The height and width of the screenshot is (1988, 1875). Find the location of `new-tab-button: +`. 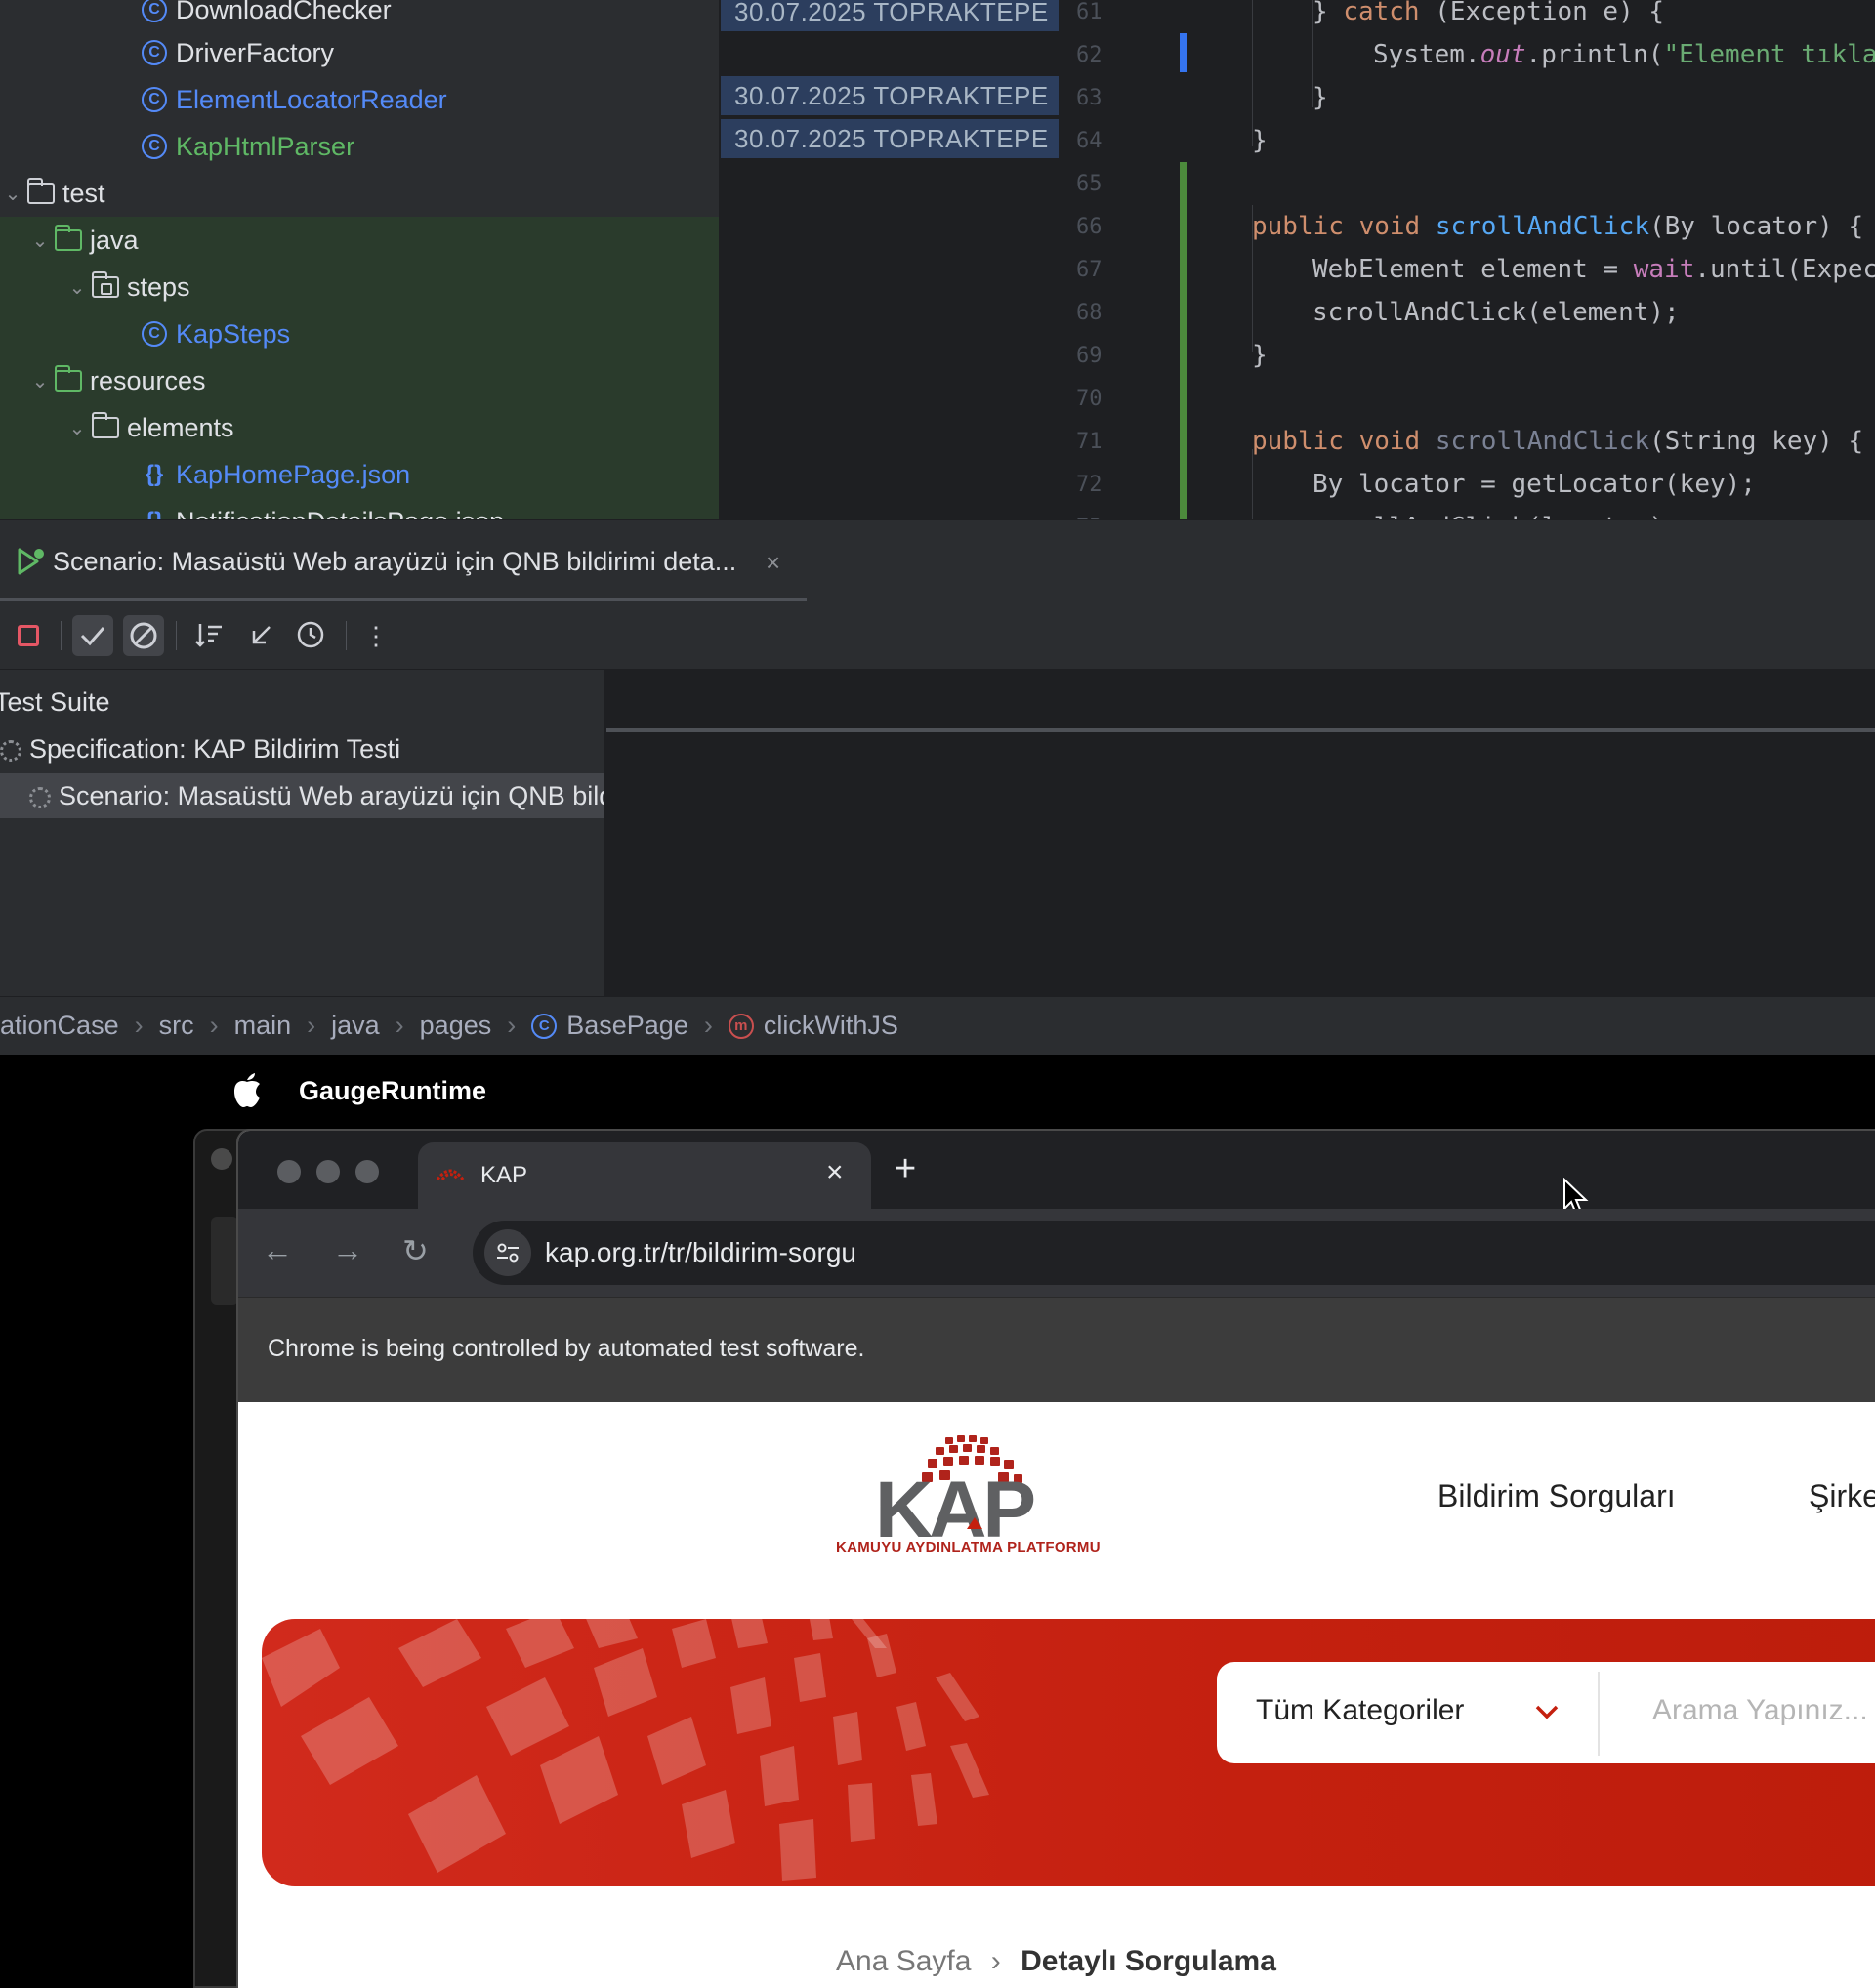

new-tab-button: + is located at coordinates (905, 1169).